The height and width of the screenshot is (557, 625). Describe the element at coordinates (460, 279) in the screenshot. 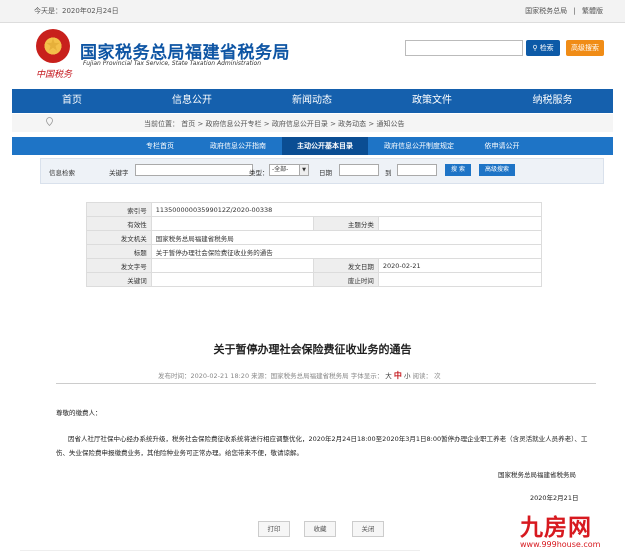

I see `expiry-value` at that location.